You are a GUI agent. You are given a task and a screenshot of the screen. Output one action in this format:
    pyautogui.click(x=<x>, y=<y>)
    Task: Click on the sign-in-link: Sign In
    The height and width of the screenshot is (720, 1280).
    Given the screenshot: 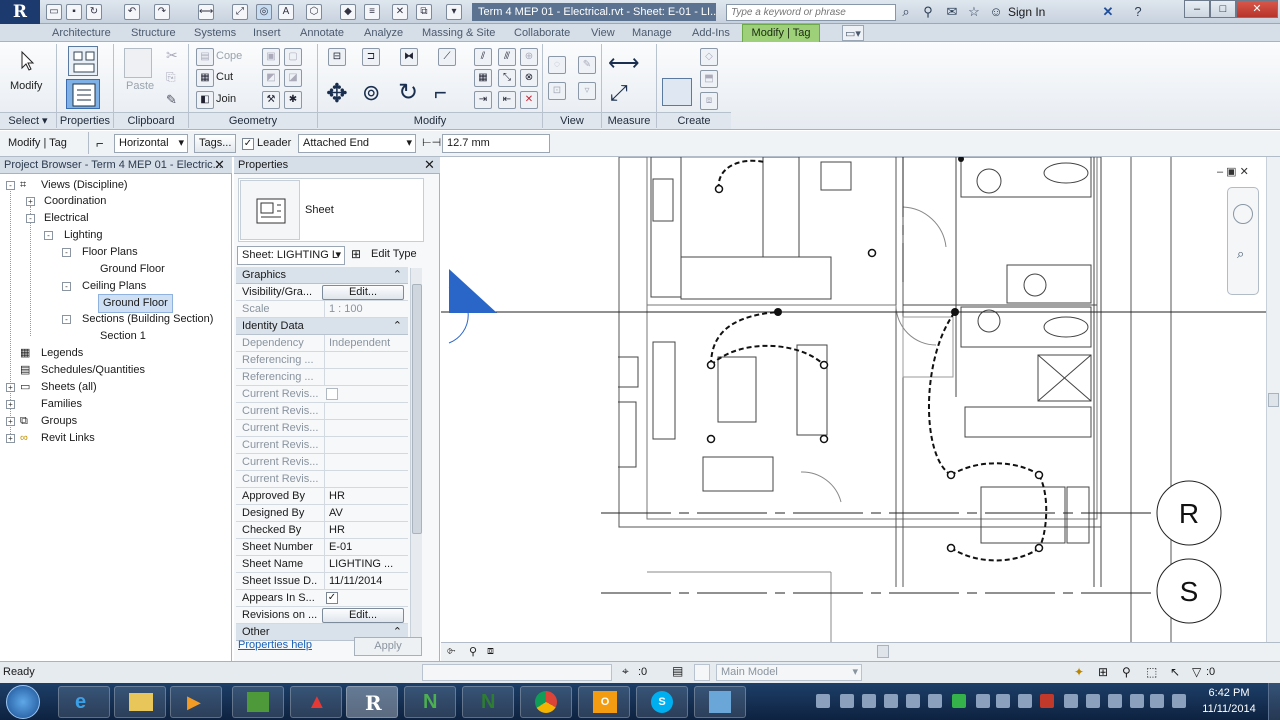 What is the action you would take?
    pyautogui.click(x=1026, y=12)
    